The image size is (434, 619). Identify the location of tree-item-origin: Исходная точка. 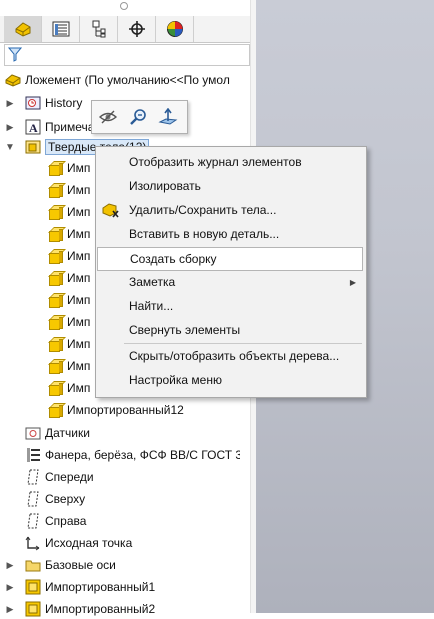
(124, 543).